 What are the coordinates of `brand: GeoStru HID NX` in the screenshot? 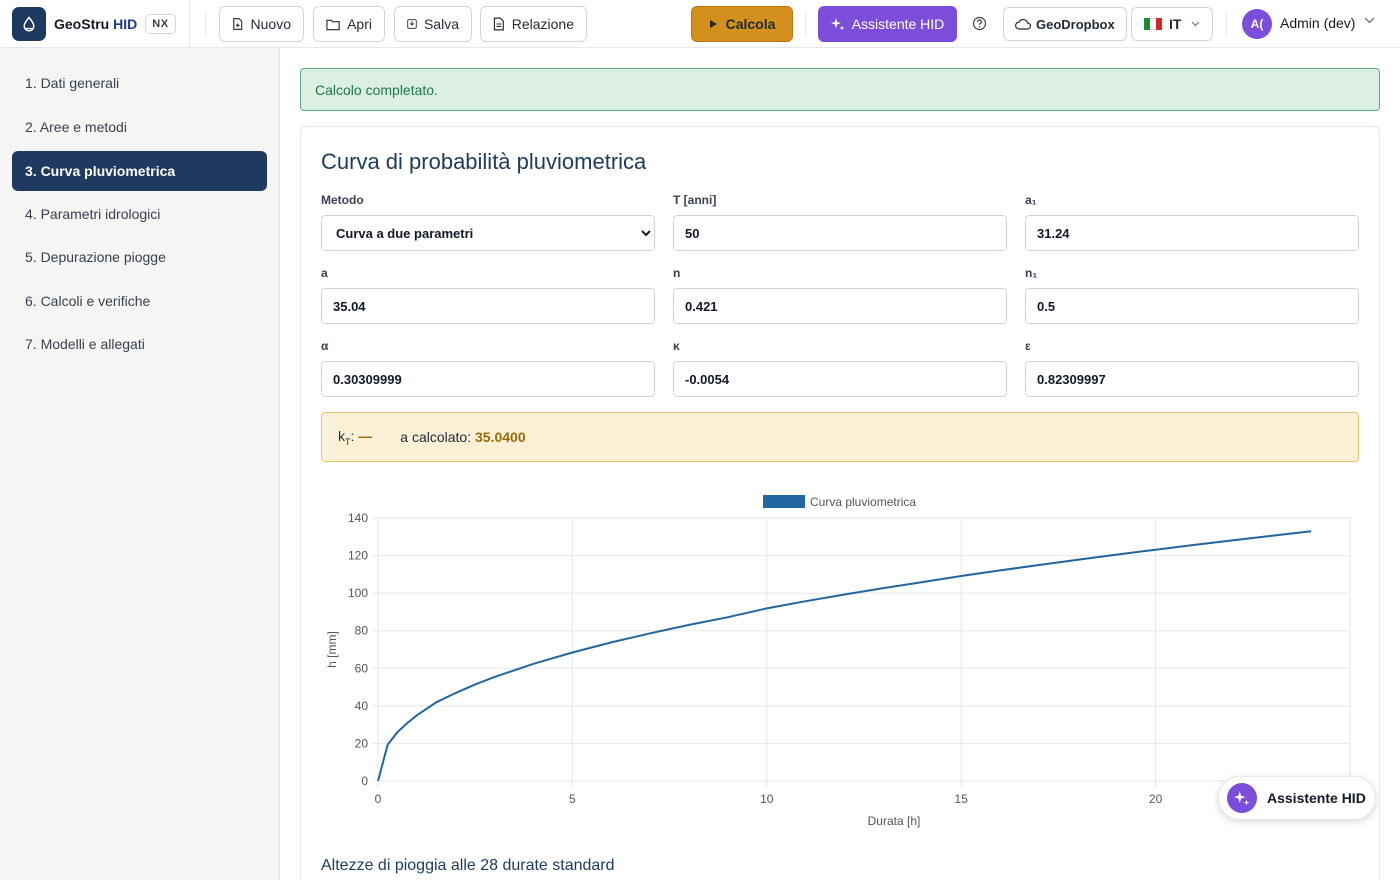 It's located at (95, 24).